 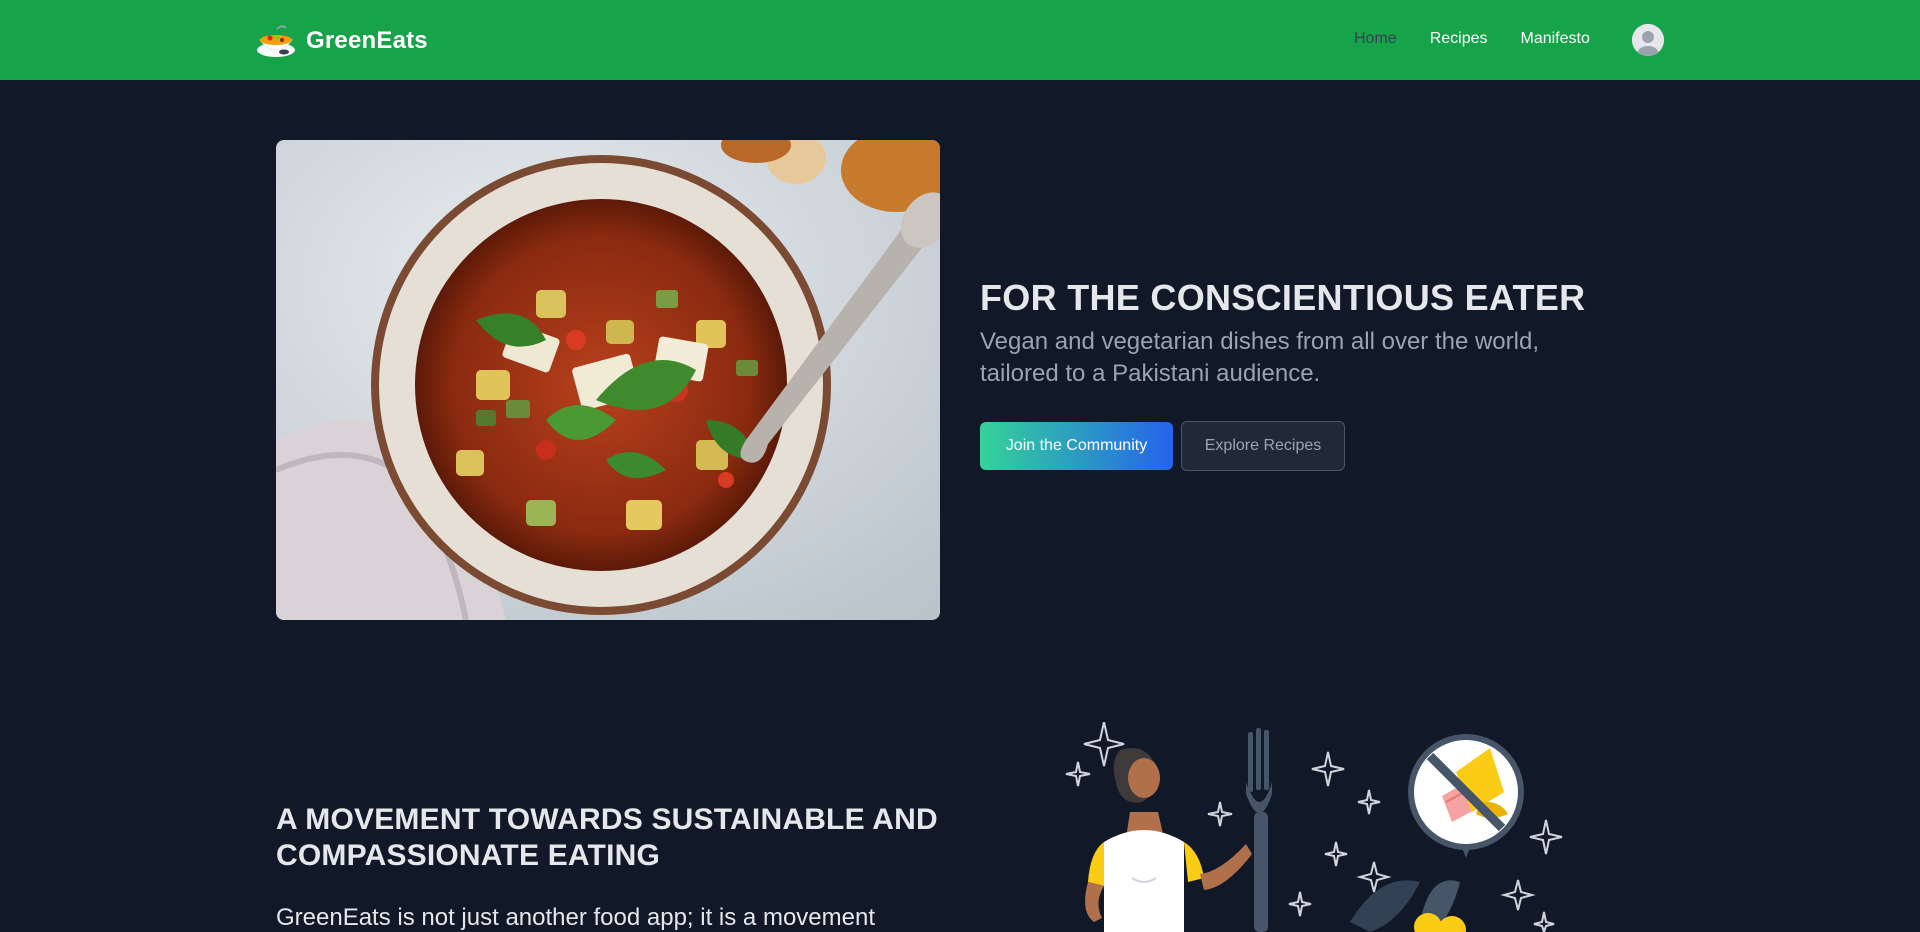 What do you see at coordinates (276, 41) in the screenshot?
I see `soup-bowl-icon` at bounding box center [276, 41].